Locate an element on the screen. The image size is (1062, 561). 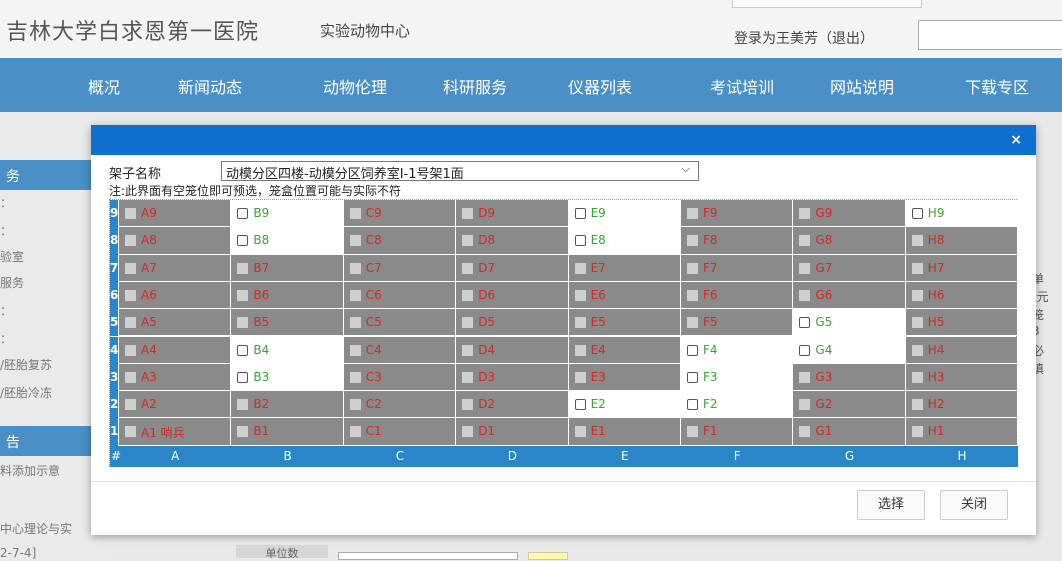
cage-slot-occupied: D1 is located at coordinates (512, 432).